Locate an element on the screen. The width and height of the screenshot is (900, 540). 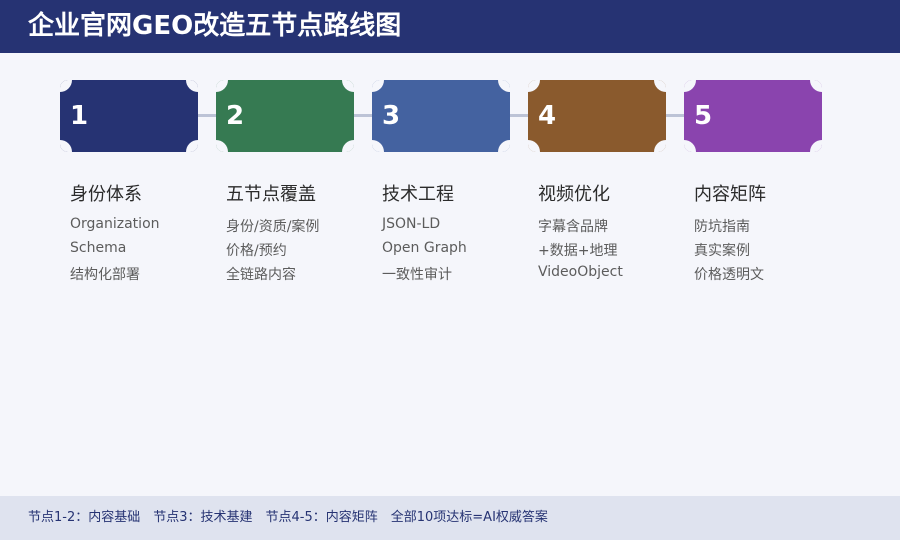
step-title-1: 身份体系 is located at coordinates (106, 194).